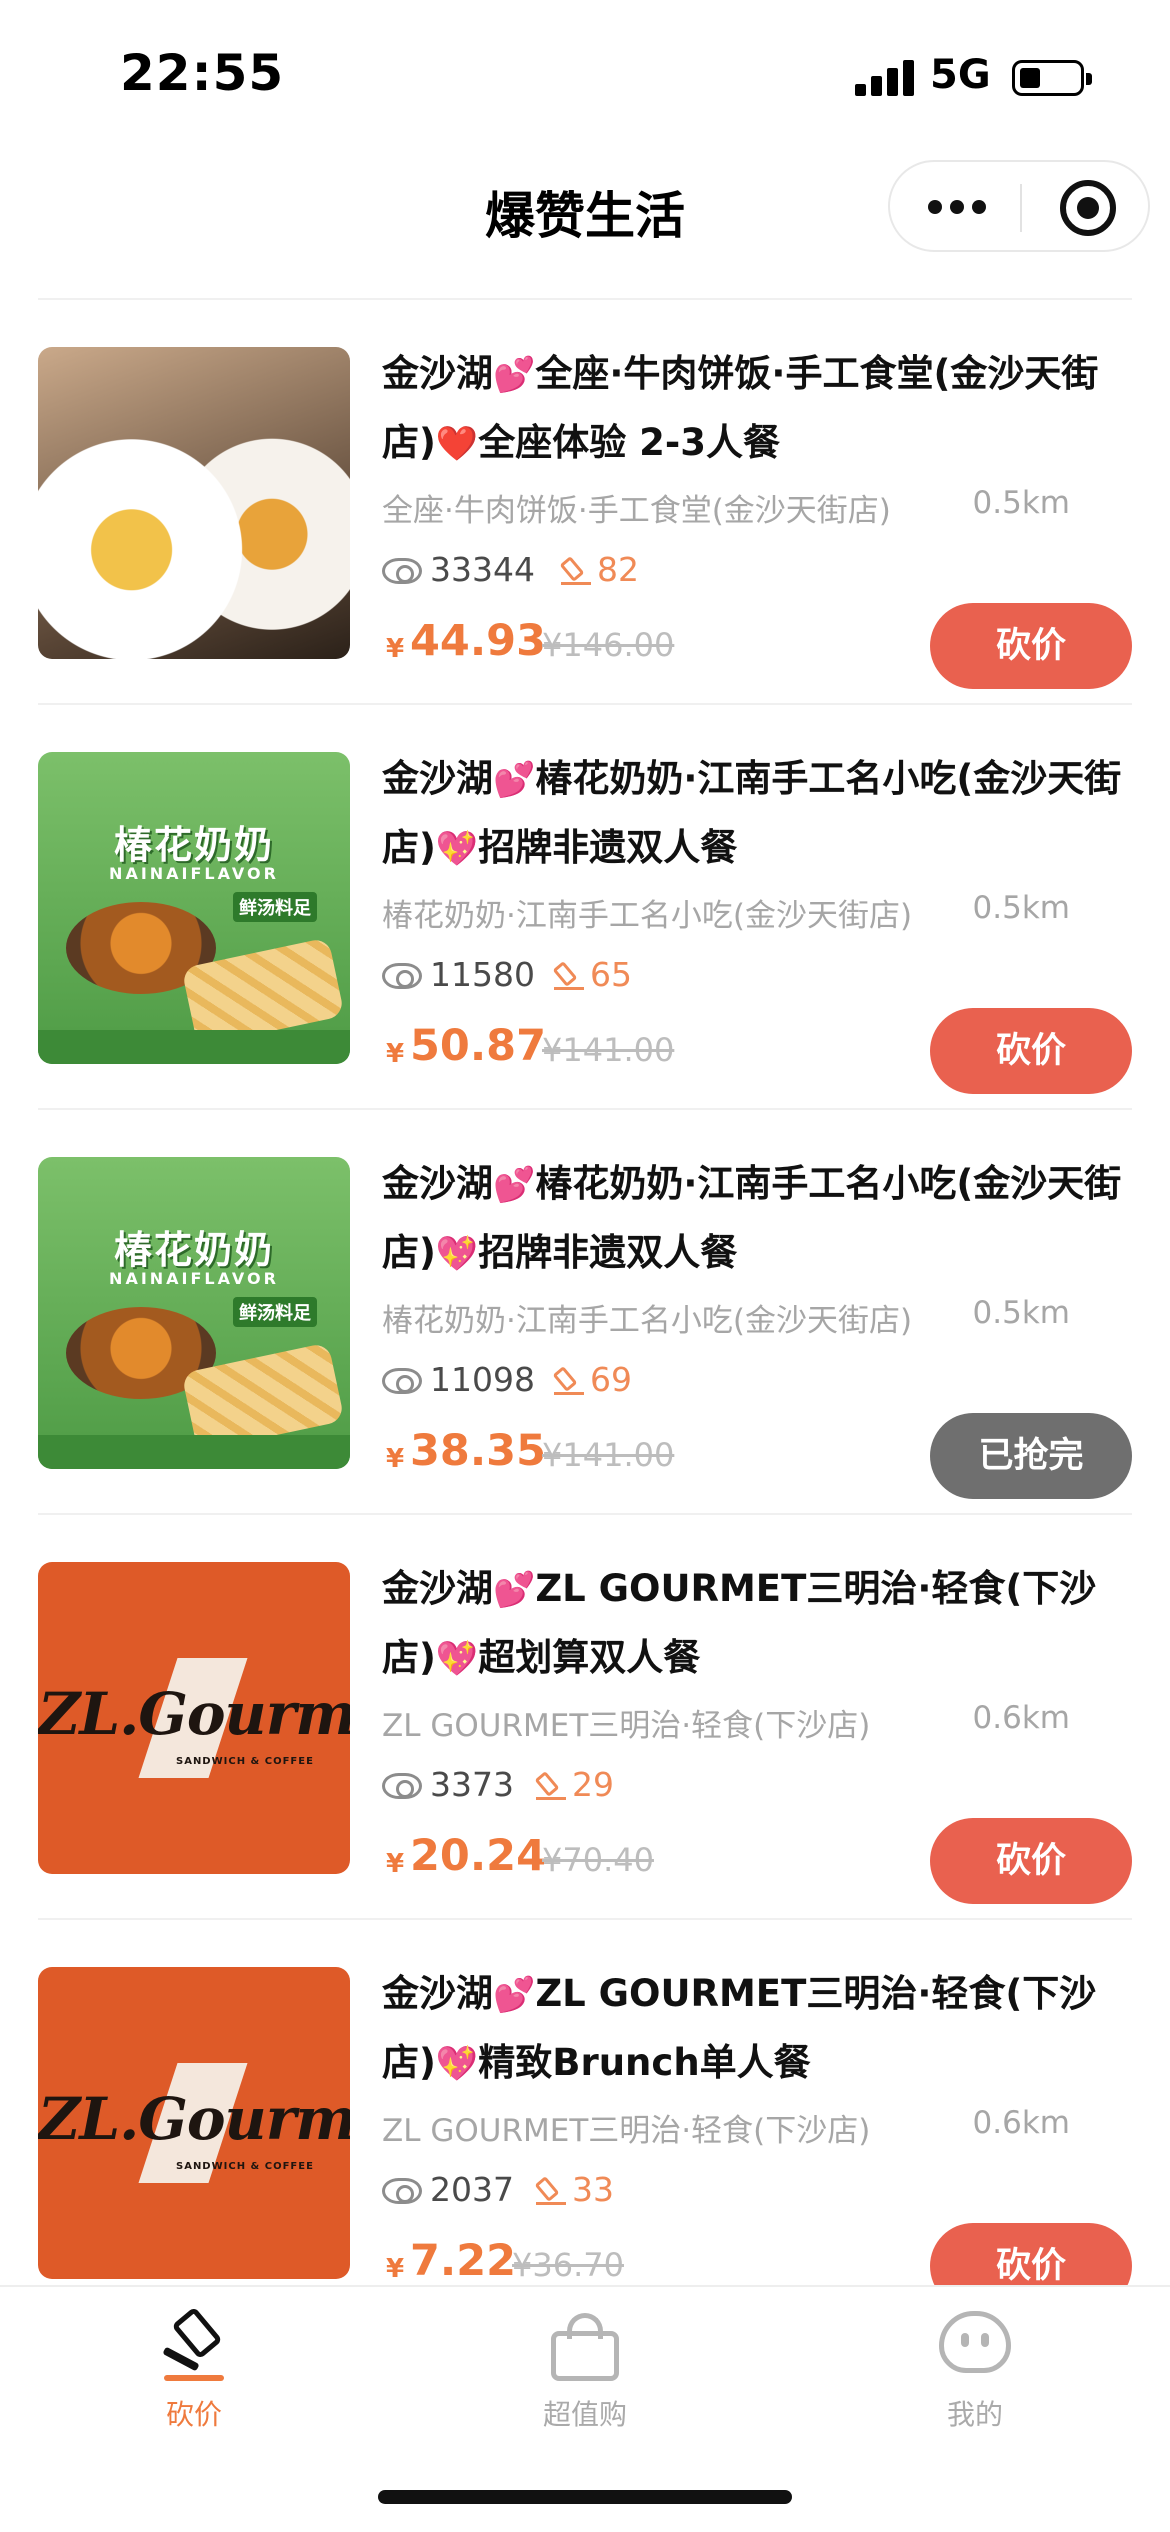 This screenshot has width=1170, height=2532. What do you see at coordinates (472, 1784) in the screenshot?
I see `view-count: 3373` at bounding box center [472, 1784].